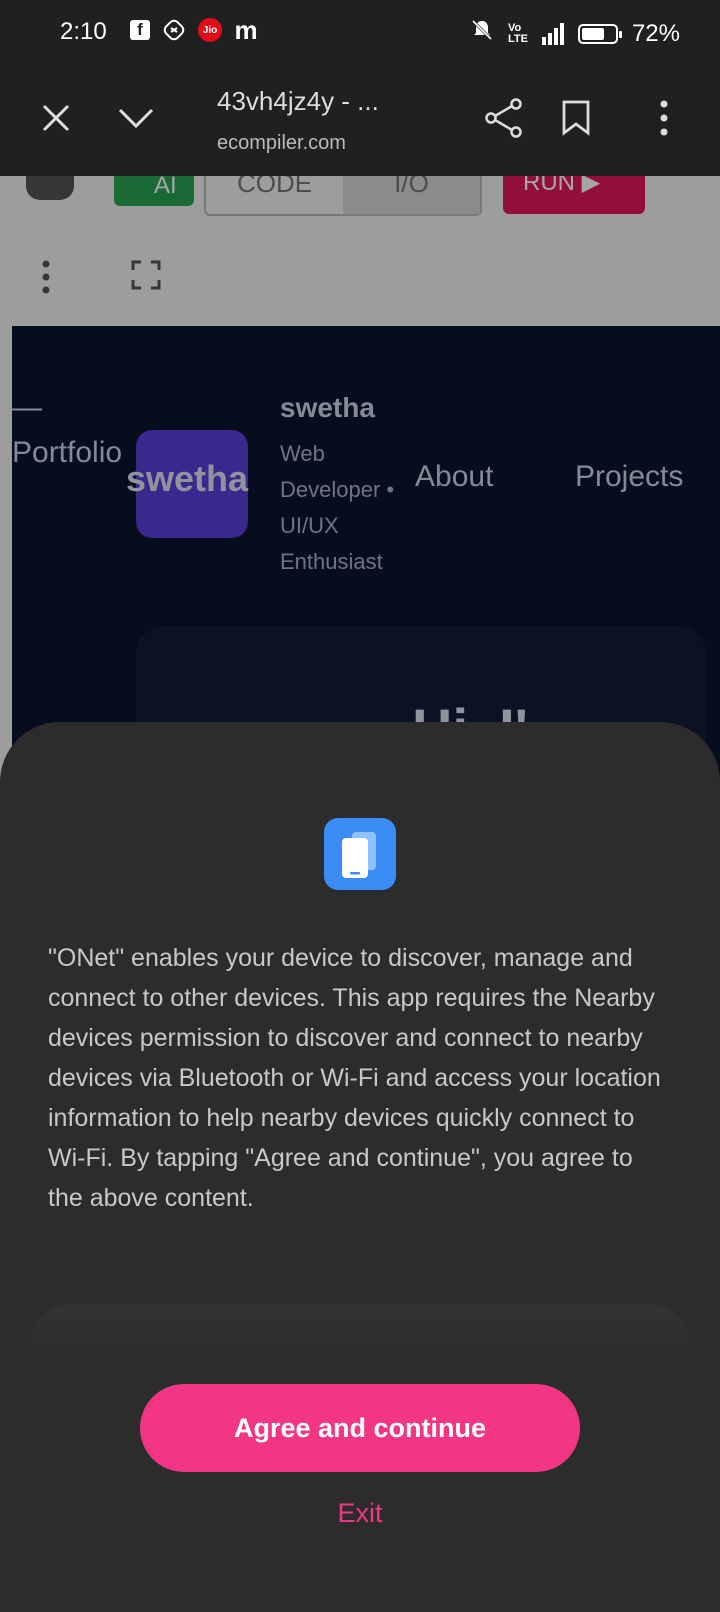 The image size is (720, 1612). Describe the element at coordinates (246, 29) in the screenshot. I see `m-icon: m` at that location.